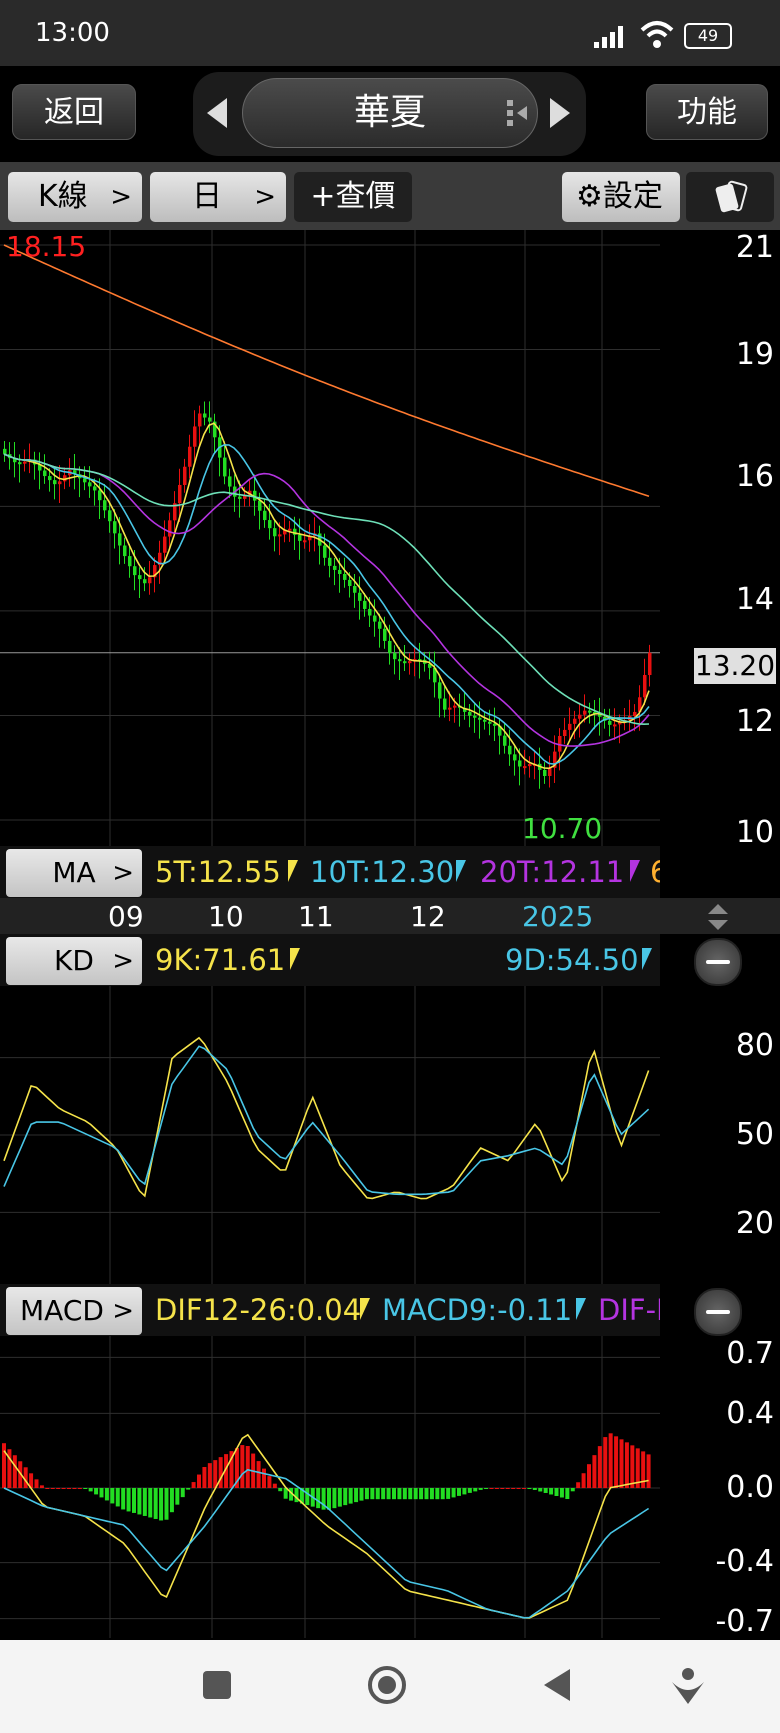  I want to click on macd9-marker-icon, so click(581, 1309).